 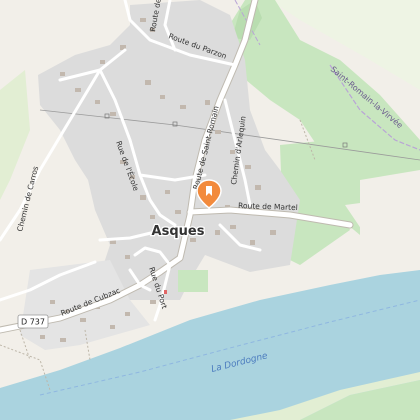 What do you see at coordinates (178, 231) in the screenshot?
I see `label-asques: Asques` at bounding box center [178, 231].